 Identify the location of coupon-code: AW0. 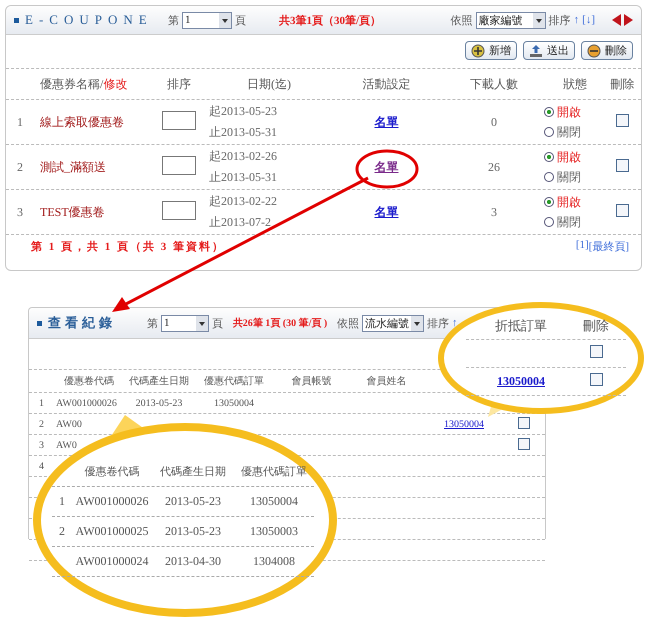
(66, 445).